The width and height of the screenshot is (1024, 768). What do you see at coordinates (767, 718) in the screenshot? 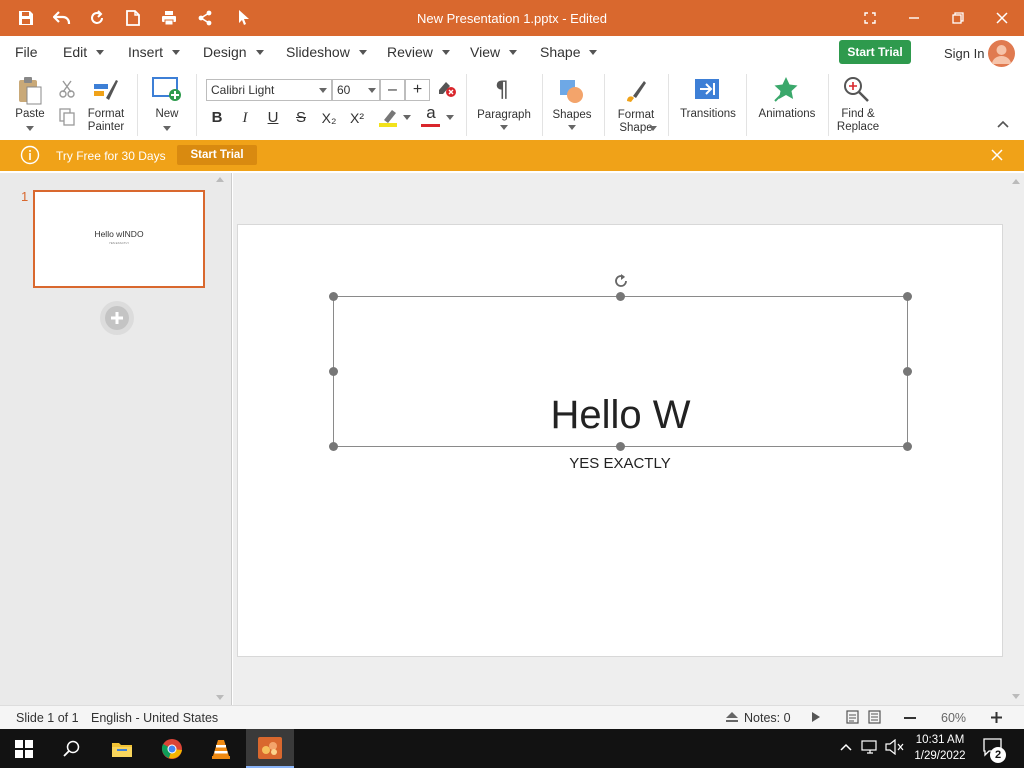
I see `notes-count: Notes: 0` at bounding box center [767, 718].